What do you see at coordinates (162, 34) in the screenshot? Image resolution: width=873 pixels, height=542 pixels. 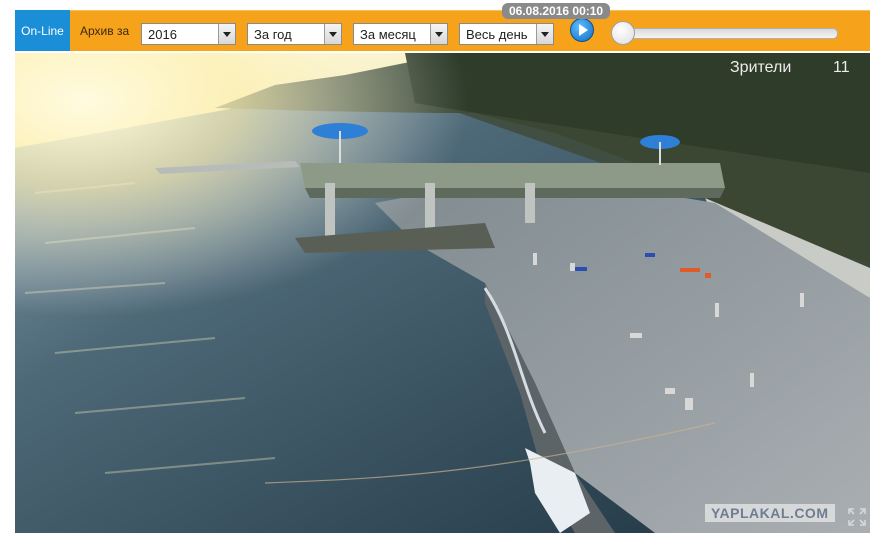 I see `year-select-value: 2016` at bounding box center [162, 34].